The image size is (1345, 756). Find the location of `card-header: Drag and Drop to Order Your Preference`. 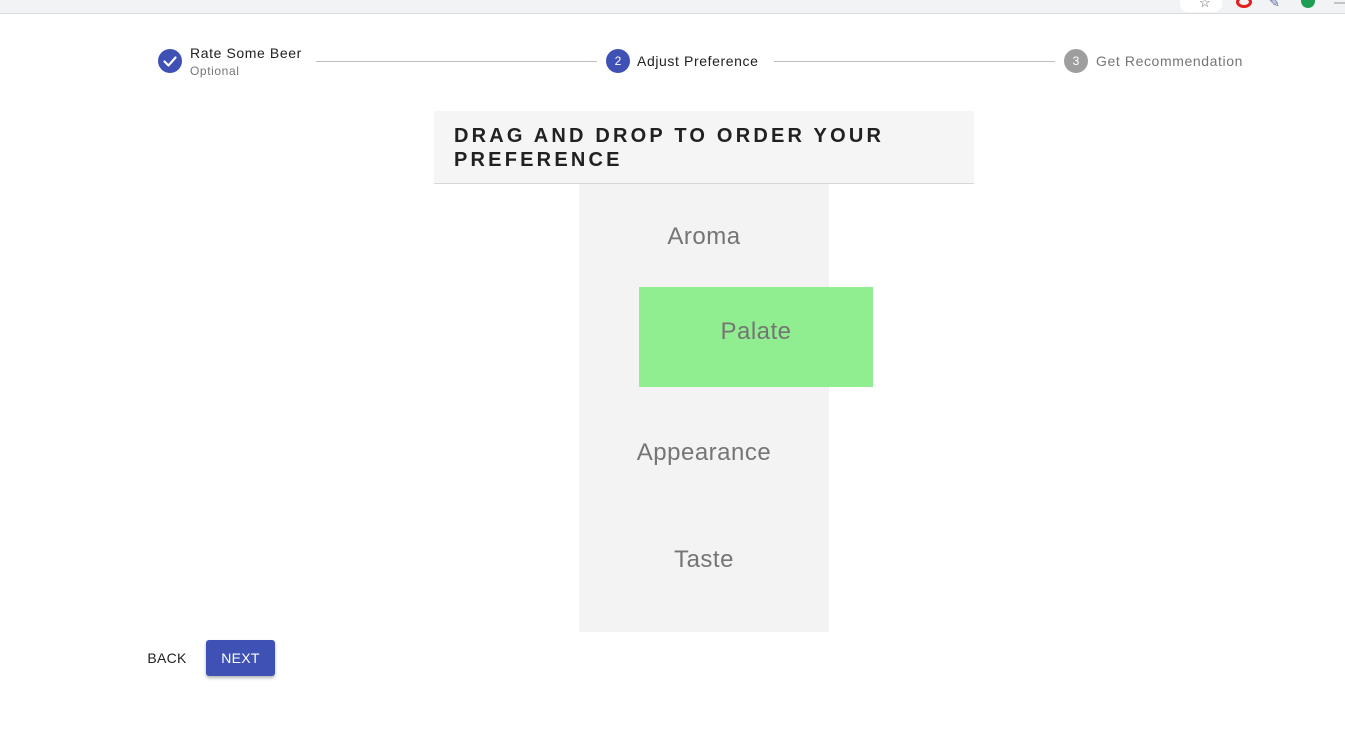

card-header: Drag and Drop to Order Your Preference is located at coordinates (704, 147).